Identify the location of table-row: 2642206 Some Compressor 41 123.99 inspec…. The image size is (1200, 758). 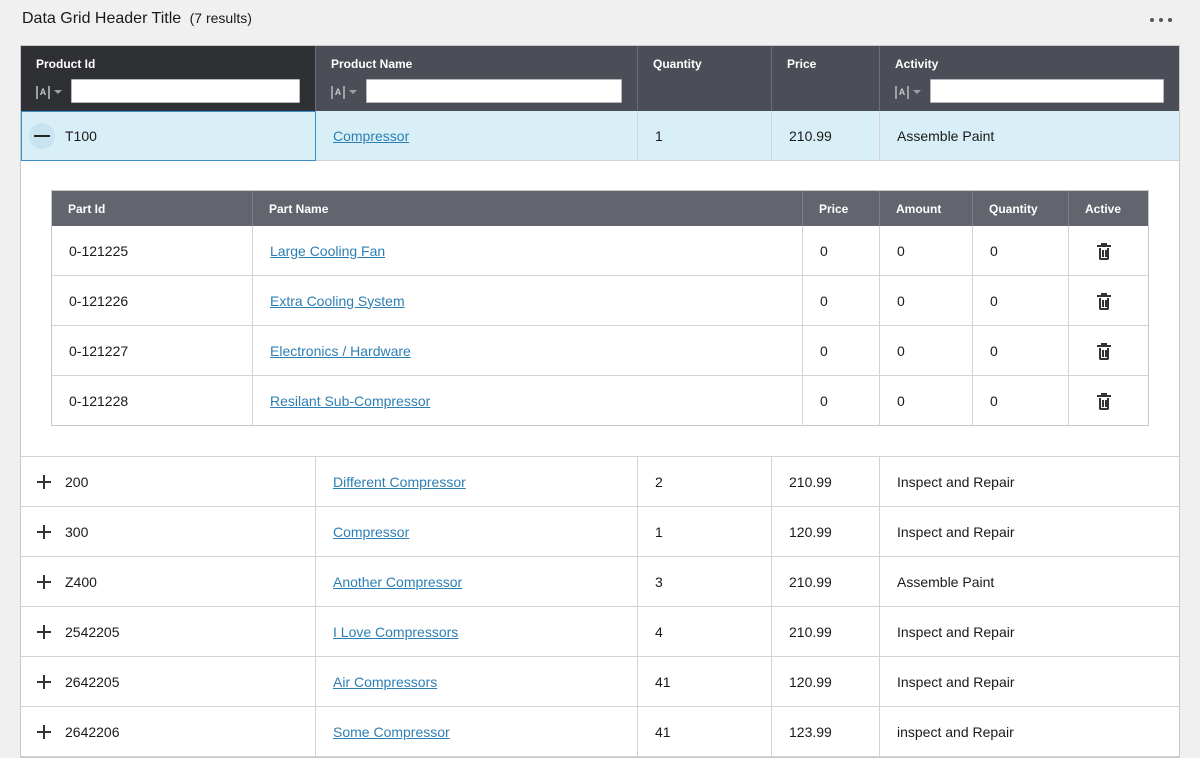
(600, 732).